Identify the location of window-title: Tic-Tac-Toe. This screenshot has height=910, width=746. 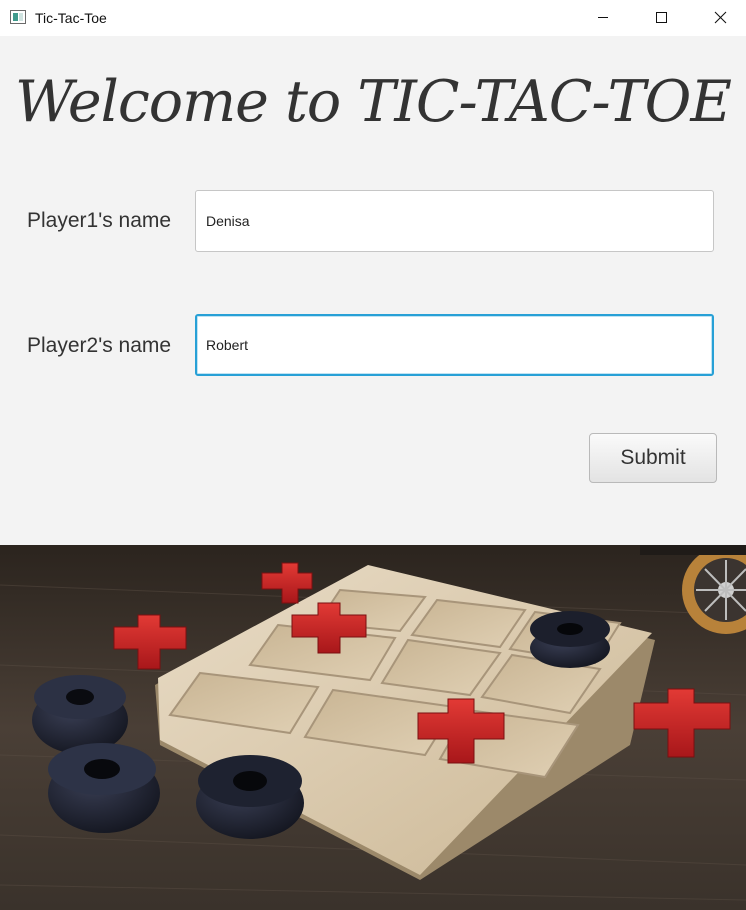
(71, 18).